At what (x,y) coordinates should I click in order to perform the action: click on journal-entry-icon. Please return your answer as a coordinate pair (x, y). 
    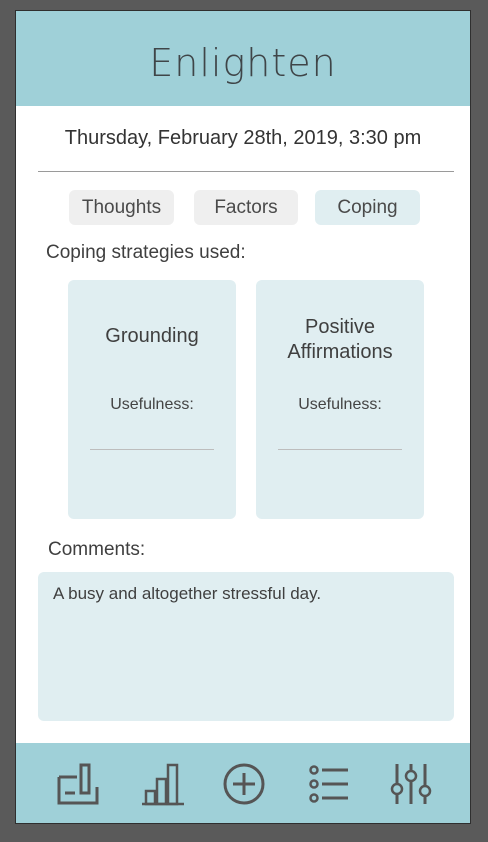
    Looking at the image, I should click on (78, 784).